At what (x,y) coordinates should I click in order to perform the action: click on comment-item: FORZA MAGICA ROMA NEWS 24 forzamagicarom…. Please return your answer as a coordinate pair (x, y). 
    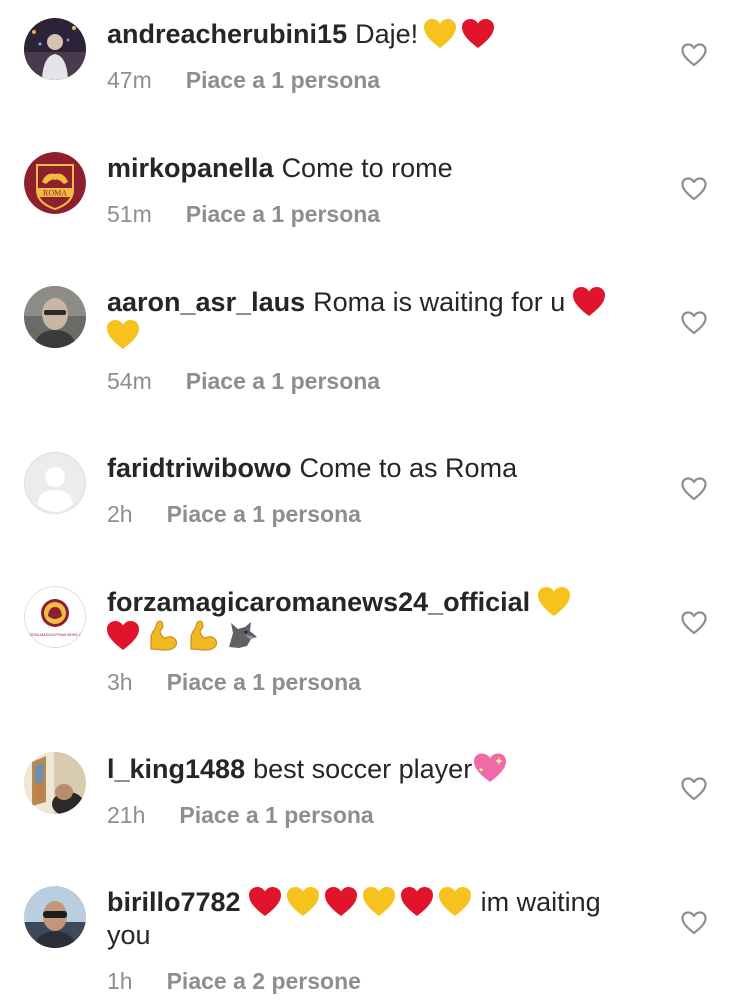
    Looking at the image, I should click on (375, 635).